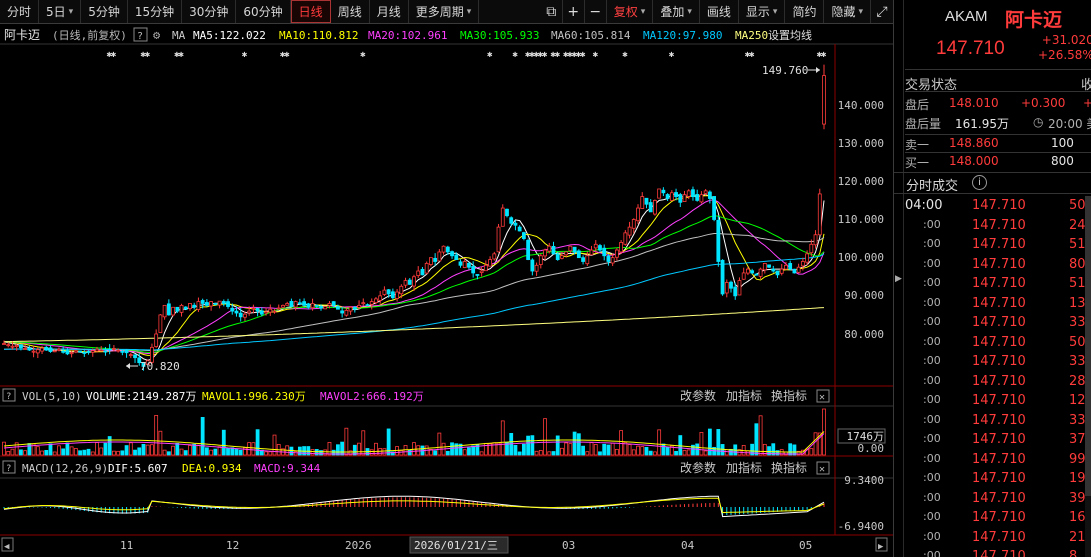 Image resolution: width=1091 pixels, height=557 pixels. Describe the element at coordinates (822, 397) in the screenshot. I see `close-icon-glyph: ✕` at that location.